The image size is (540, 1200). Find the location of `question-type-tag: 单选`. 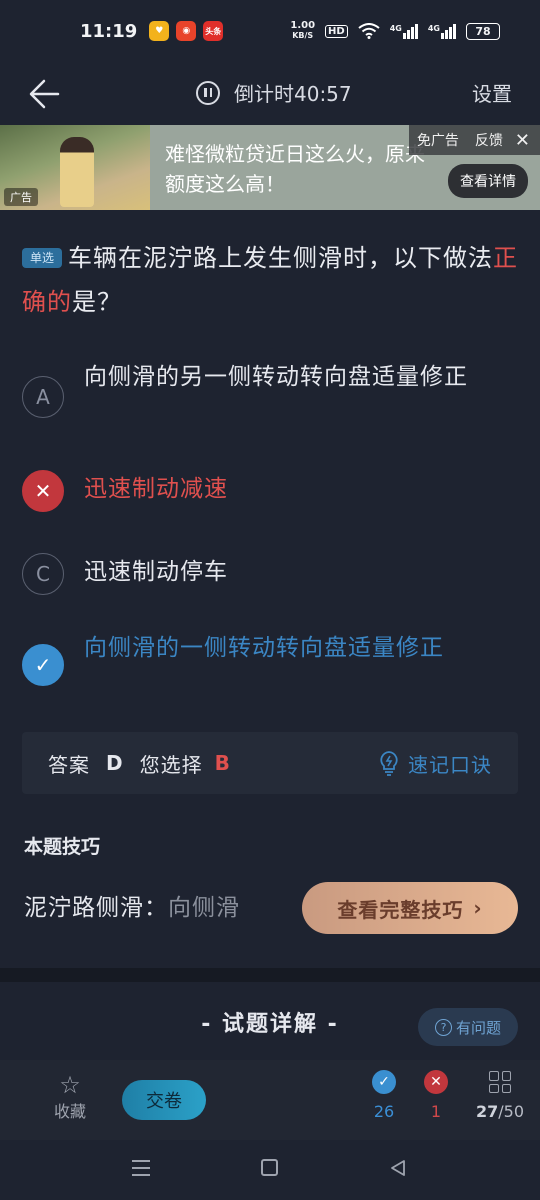

question-type-tag: 单选 is located at coordinates (42, 258).